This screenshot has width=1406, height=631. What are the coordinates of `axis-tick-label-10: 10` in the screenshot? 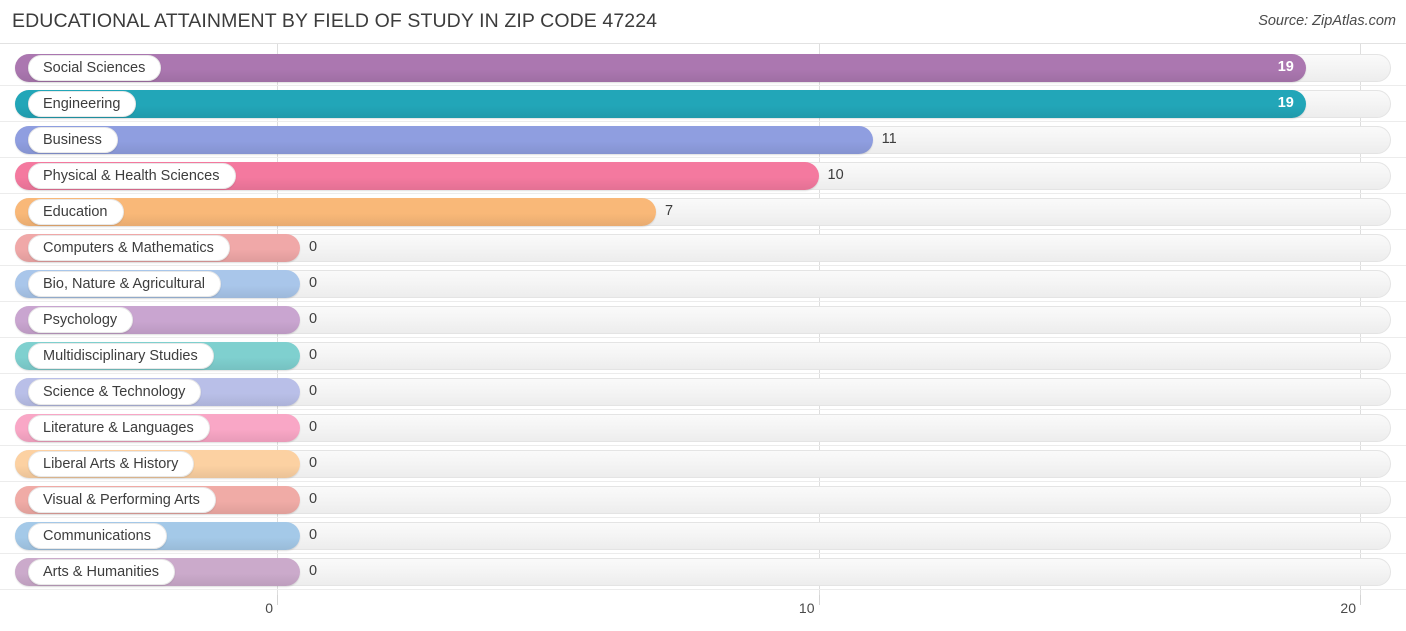 It's located at (806, 608).